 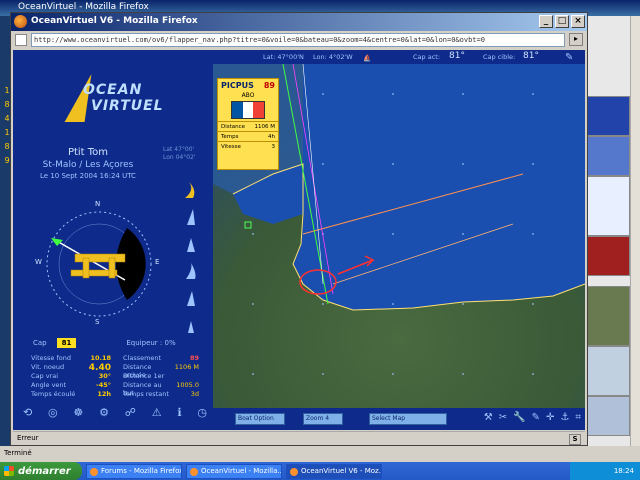 I want to click on compass-rose: N S E W, so click(x=99, y=264).